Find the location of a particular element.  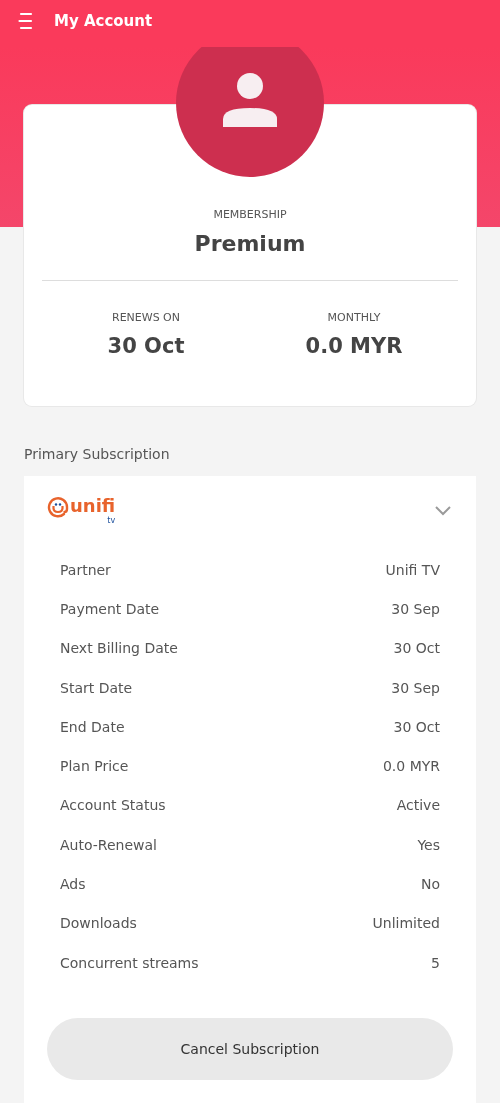

detail-label: Auto-Renewal is located at coordinates (108, 844).